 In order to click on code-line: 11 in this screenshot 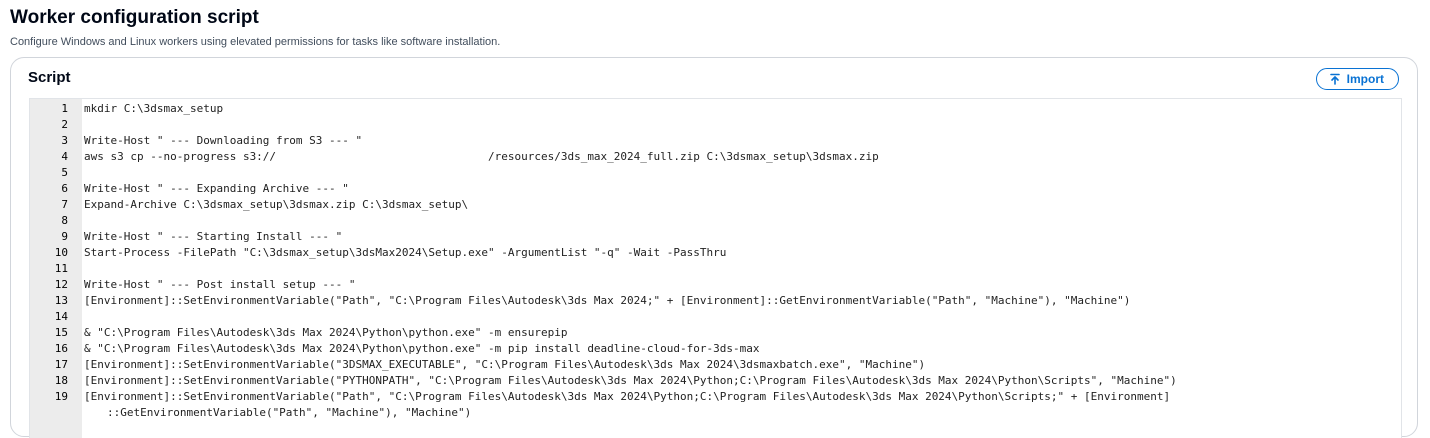, I will do `click(715, 269)`.